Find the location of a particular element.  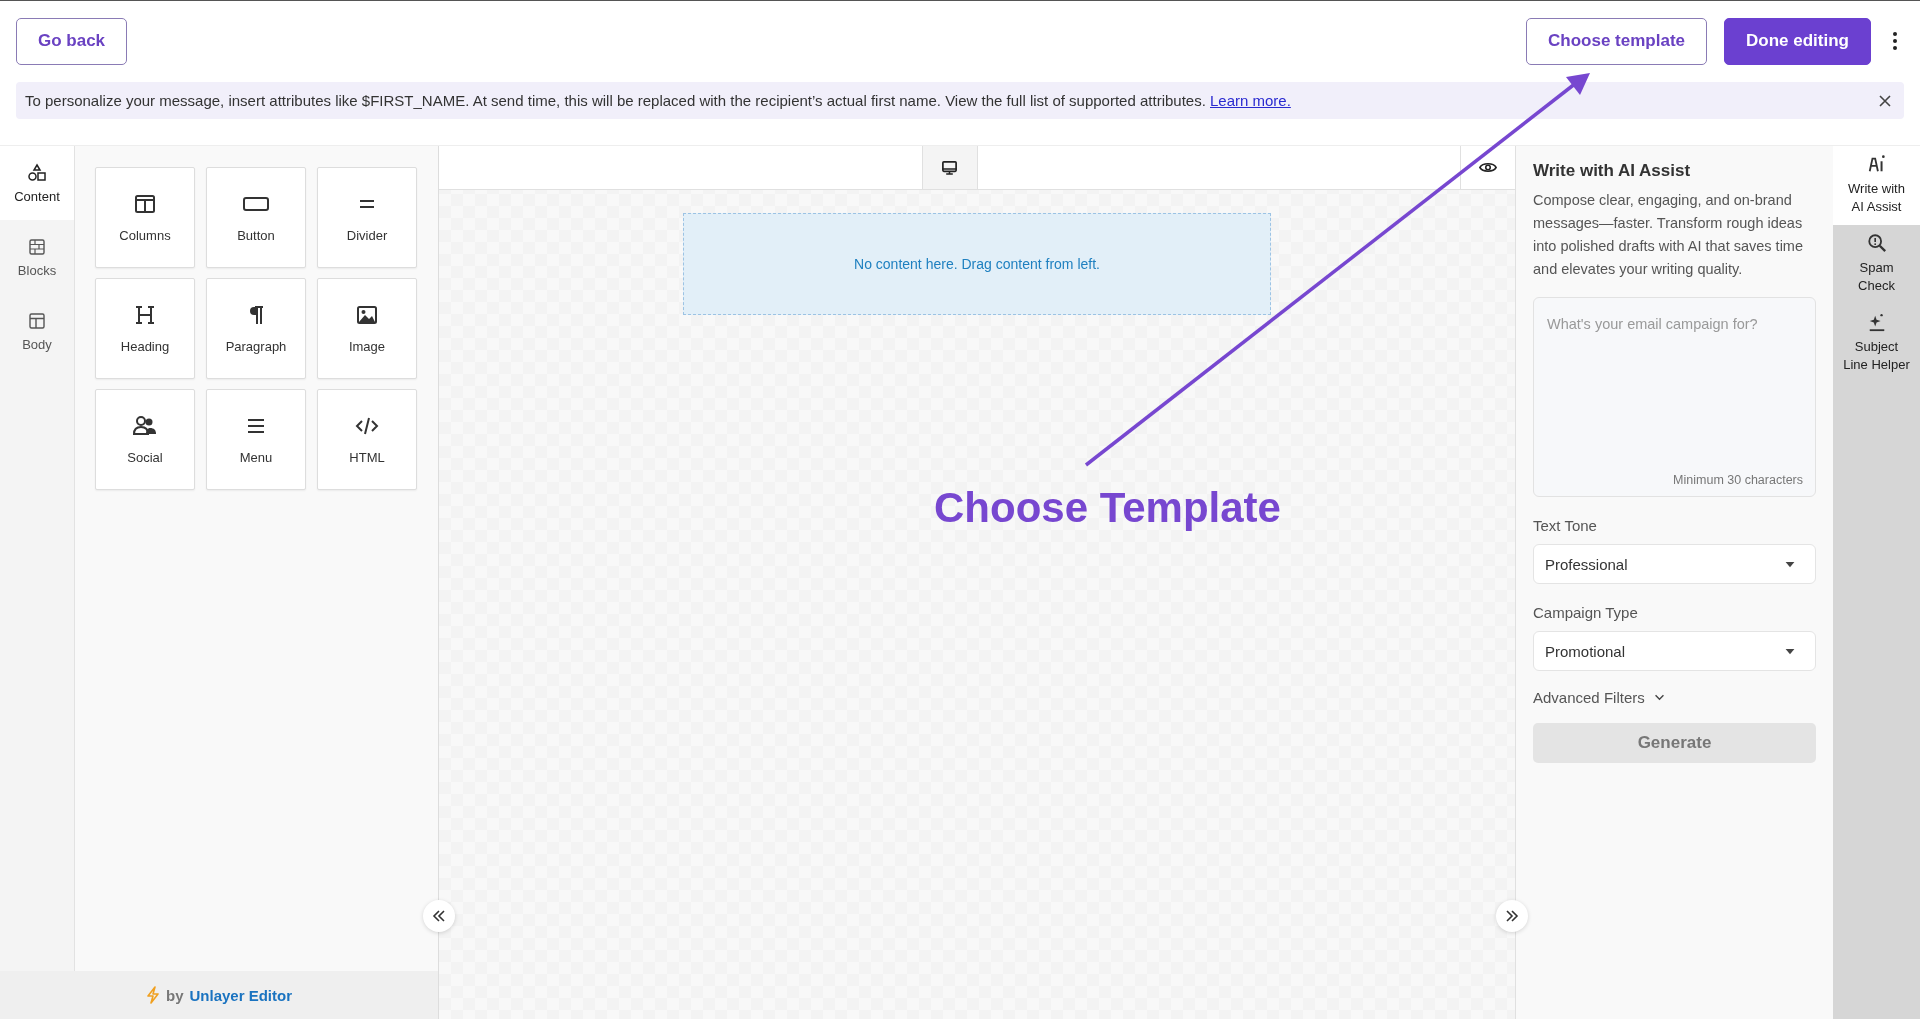

assistant-tab: Write with AI Assist is located at coordinates (1876, 185).